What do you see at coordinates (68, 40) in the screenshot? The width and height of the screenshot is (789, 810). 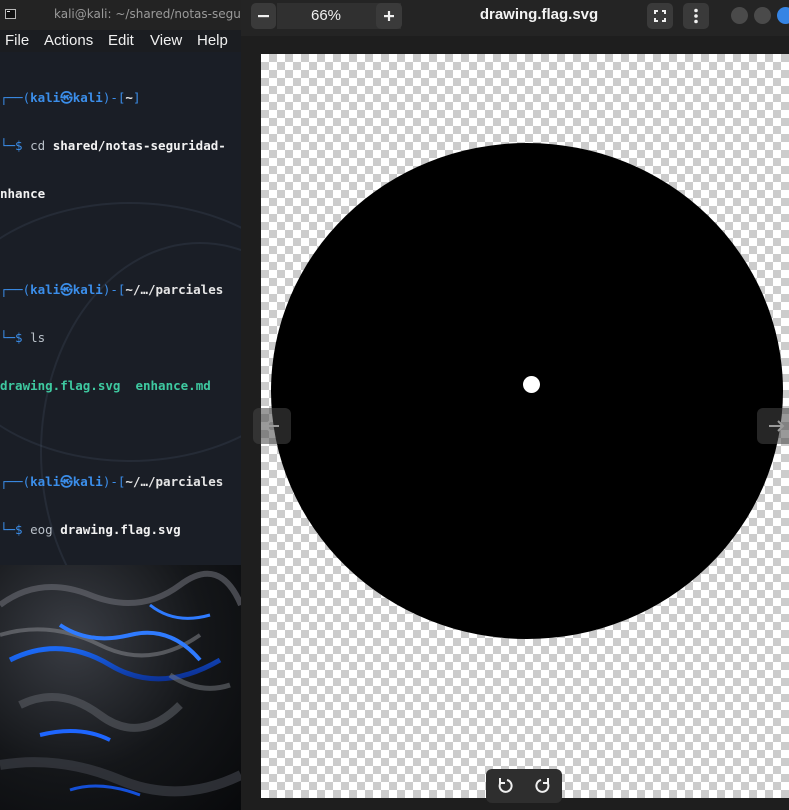 I see `menu-actions: Actions` at bounding box center [68, 40].